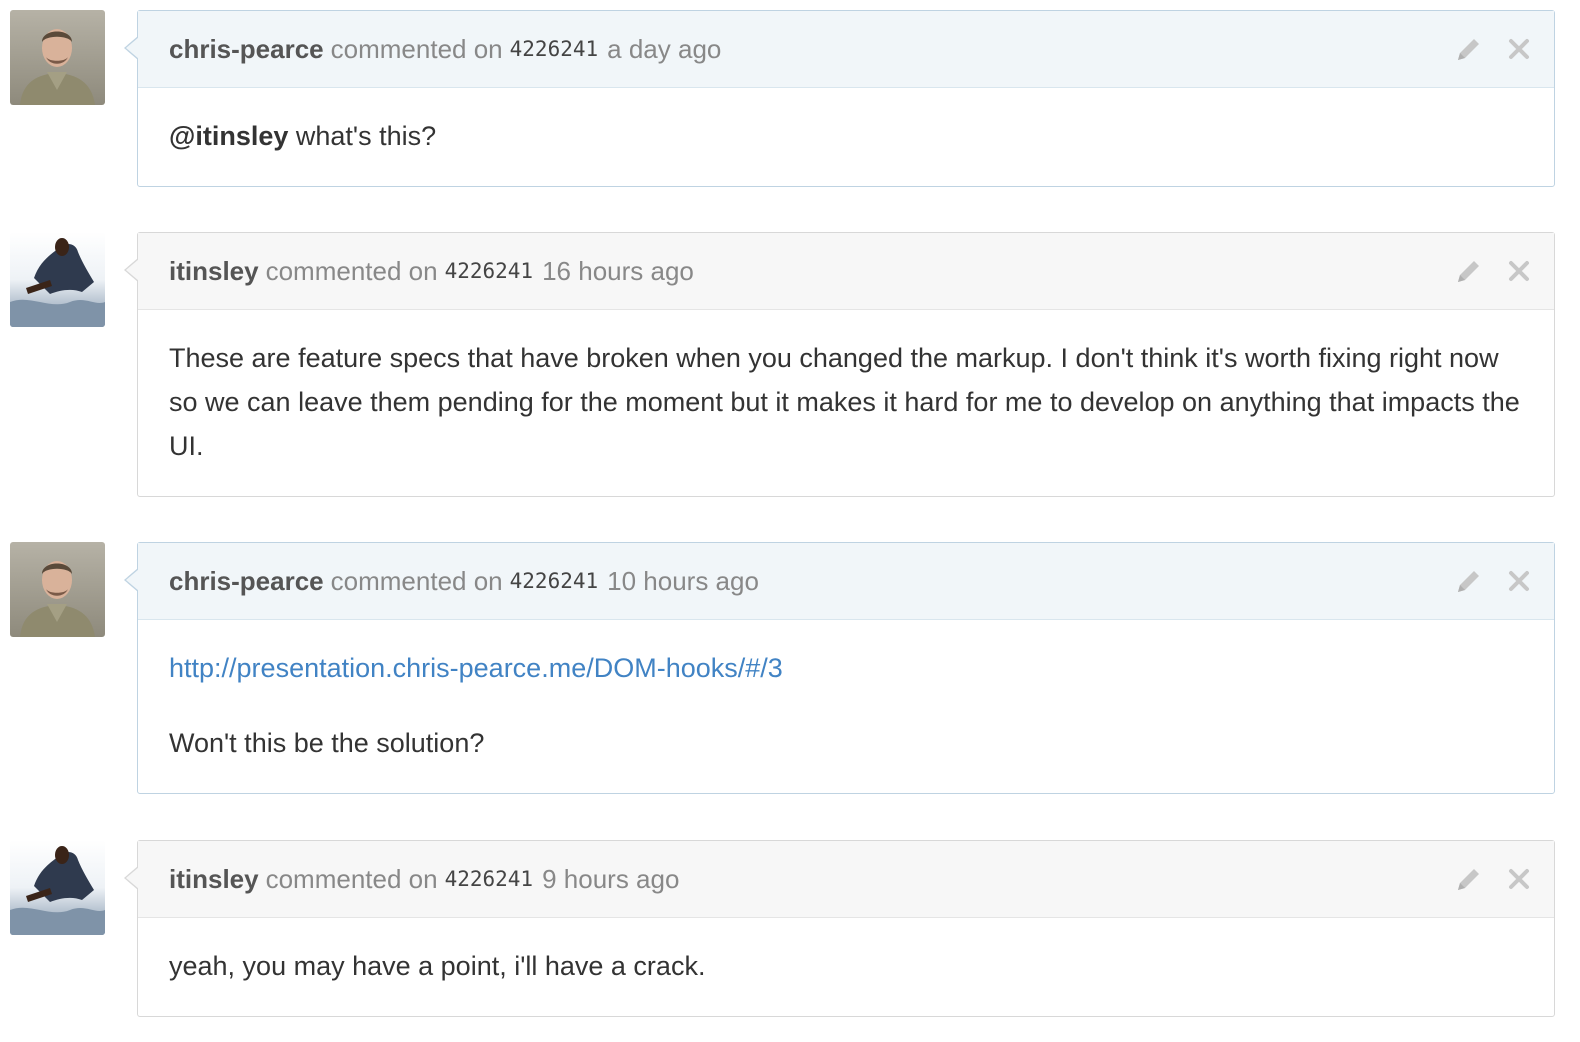 This screenshot has width=1580, height=1042. Describe the element at coordinates (618, 271) in the screenshot. I see `comment-time: 16 hours ago` at that location.